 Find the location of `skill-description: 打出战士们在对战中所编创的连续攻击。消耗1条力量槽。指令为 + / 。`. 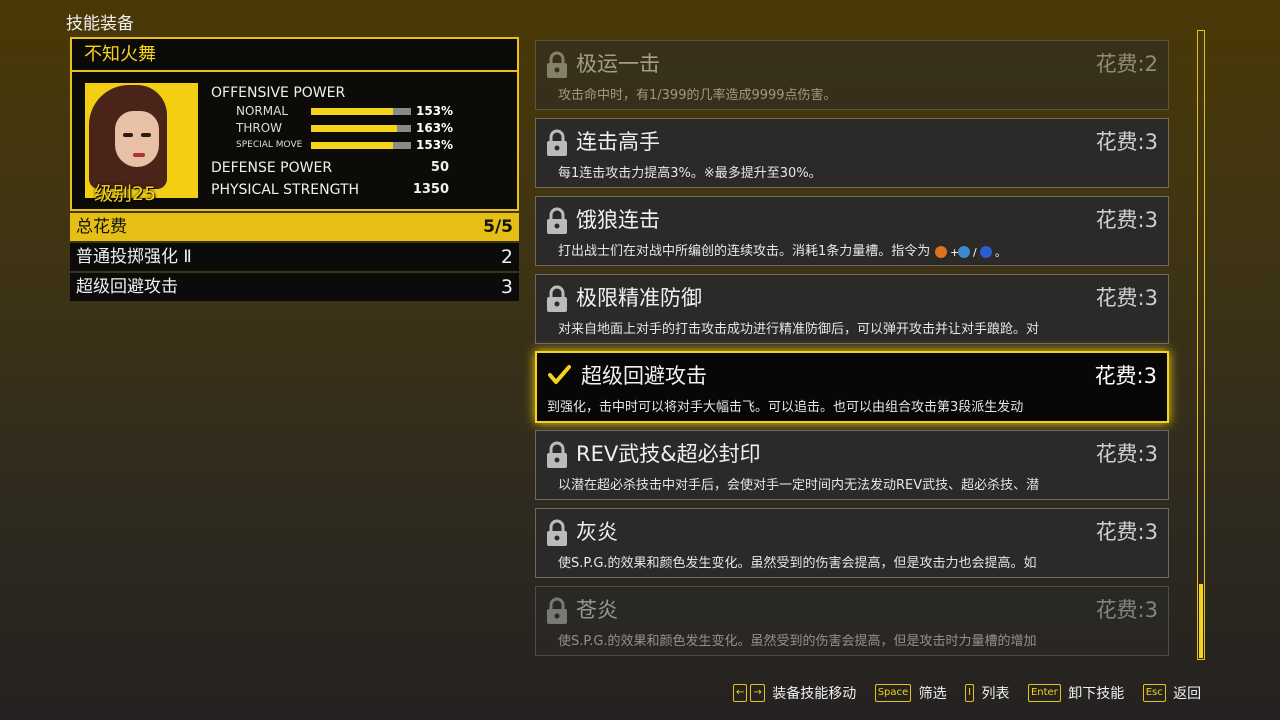

skill-description: 打出战士们在对战中所编创的连续攻击。消耗1条力量槽。指令为 + / 。 is located at coordinates (857, 249).